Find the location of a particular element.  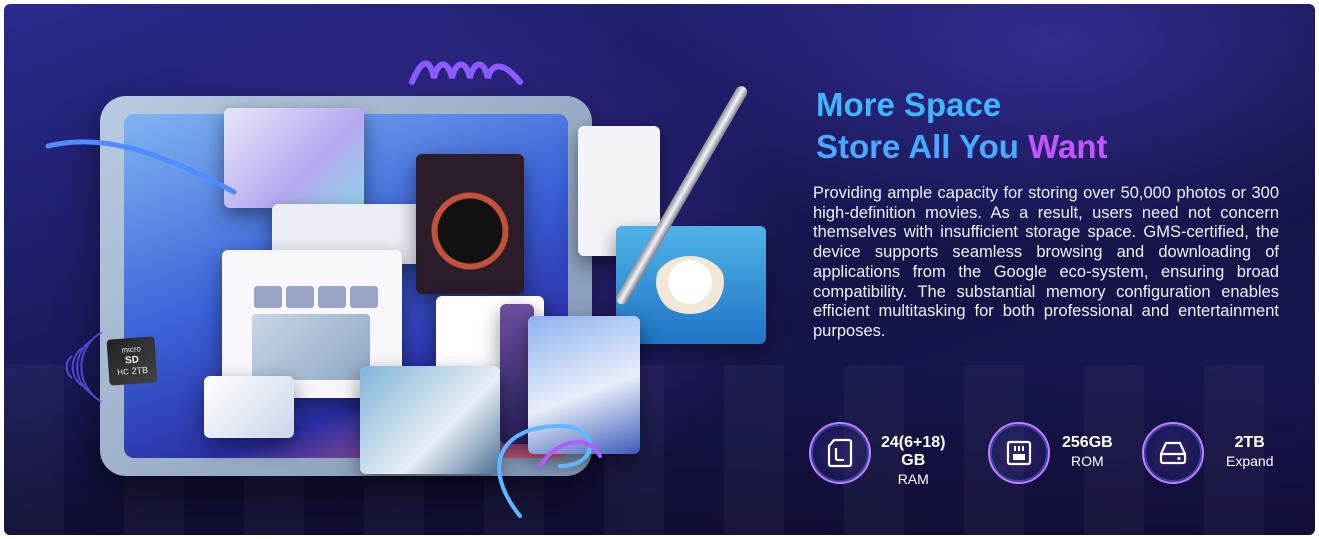

headline-line-2-main: Store All You is located at coordinates (922, 146).